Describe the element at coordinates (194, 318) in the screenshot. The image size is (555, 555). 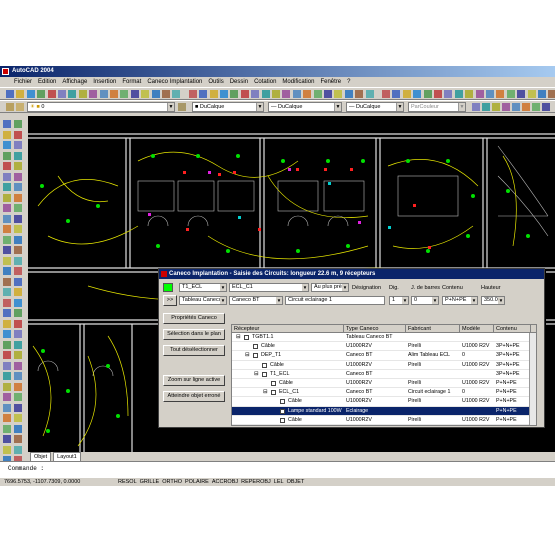
I see `proprietes-caneco-button: Propriétés Caneco` at that location.